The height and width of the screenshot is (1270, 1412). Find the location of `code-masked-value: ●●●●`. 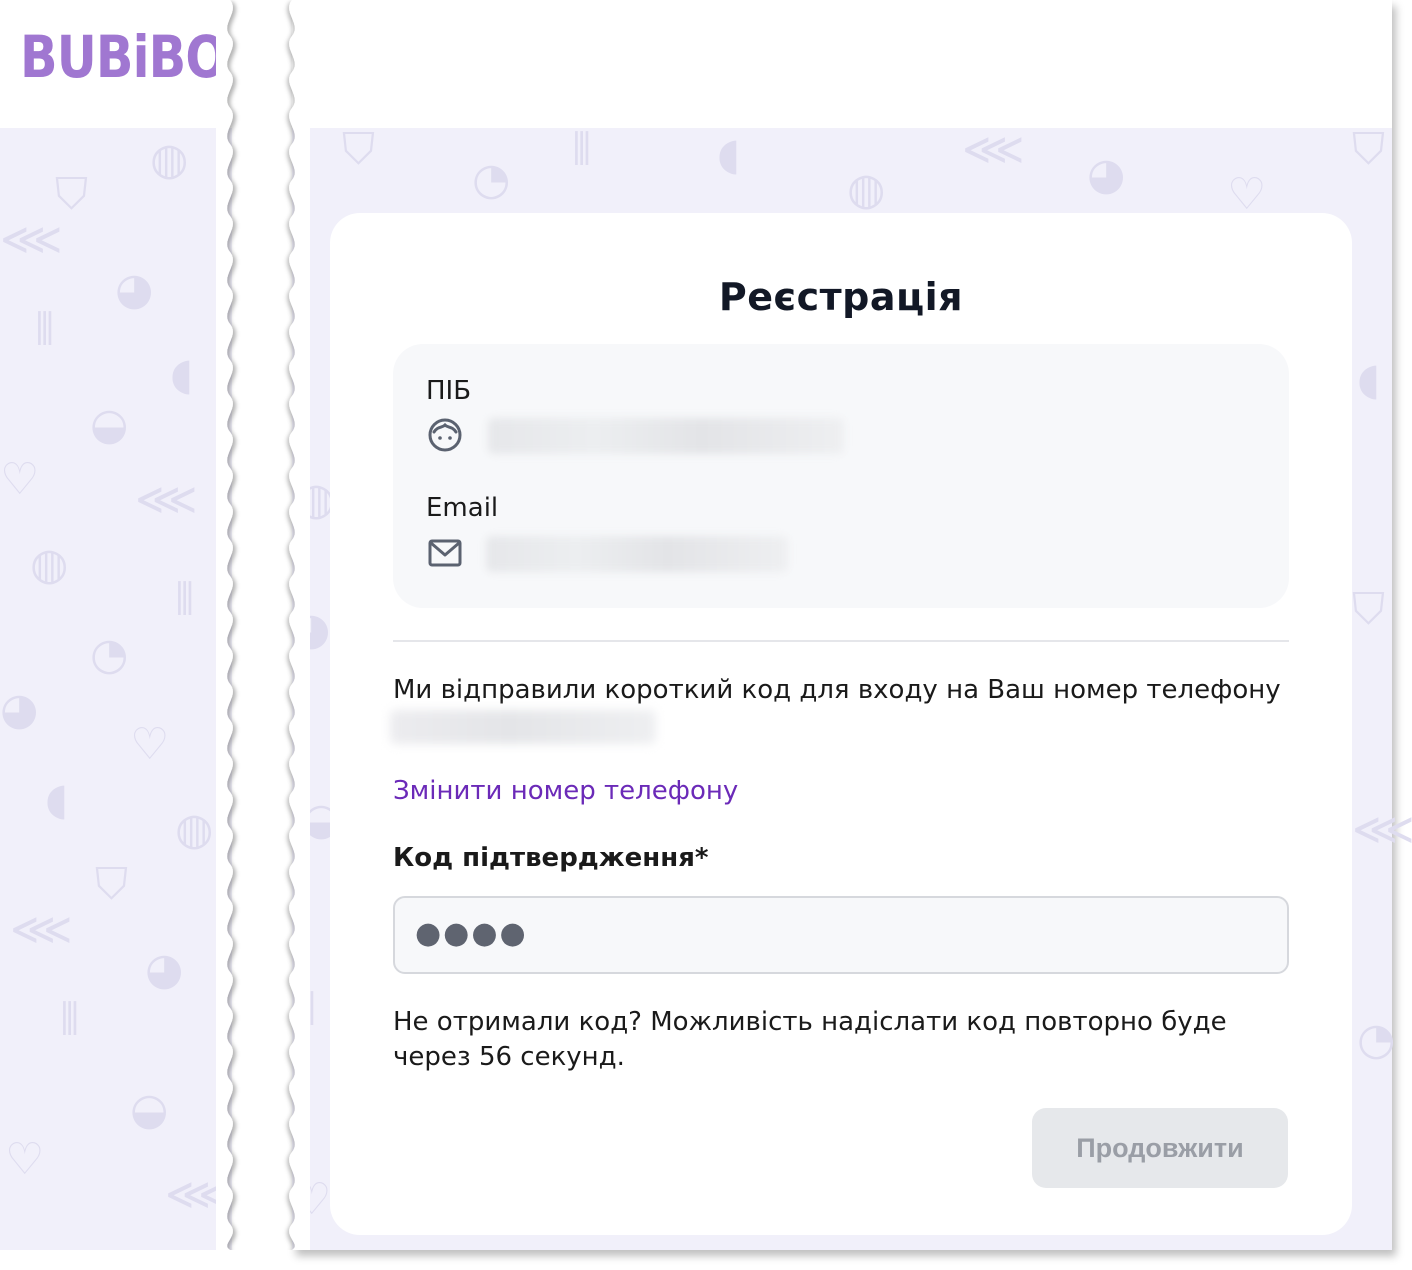

code-masked-value: ●●●● is located at coordinates (471, 933).